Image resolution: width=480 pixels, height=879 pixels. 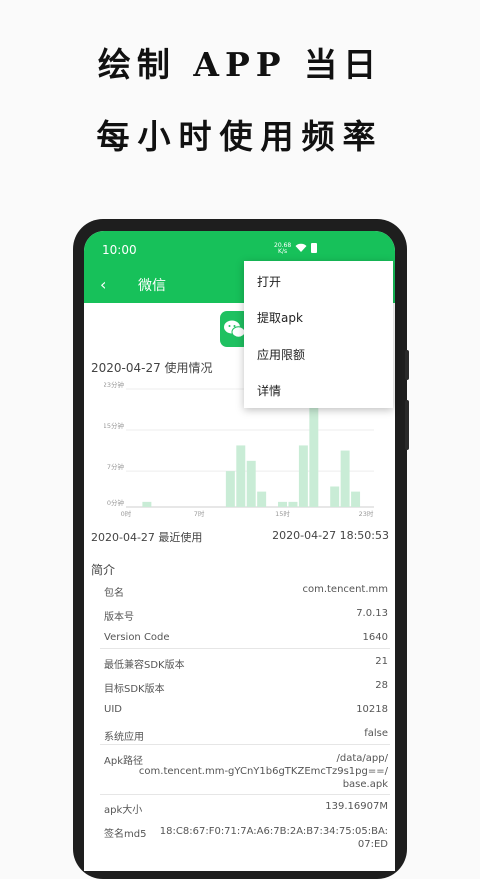 What do you see at coordinates (372, 613) in the screenshot?
I see `info-value: 7.0.13` at bounding box center [372, 613].